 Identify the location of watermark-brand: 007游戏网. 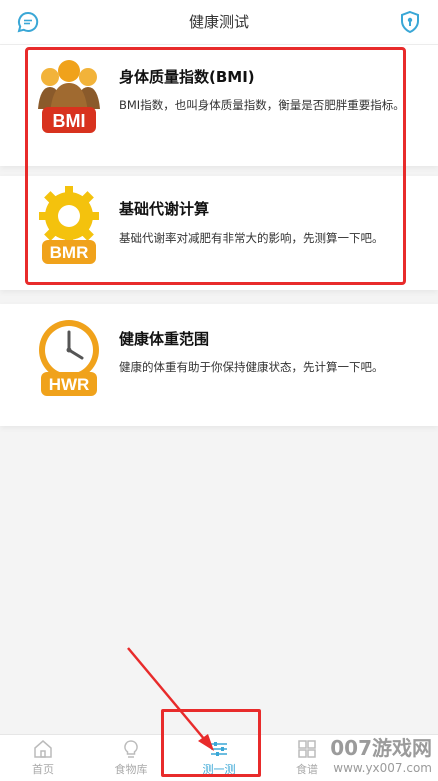
(381, 748).